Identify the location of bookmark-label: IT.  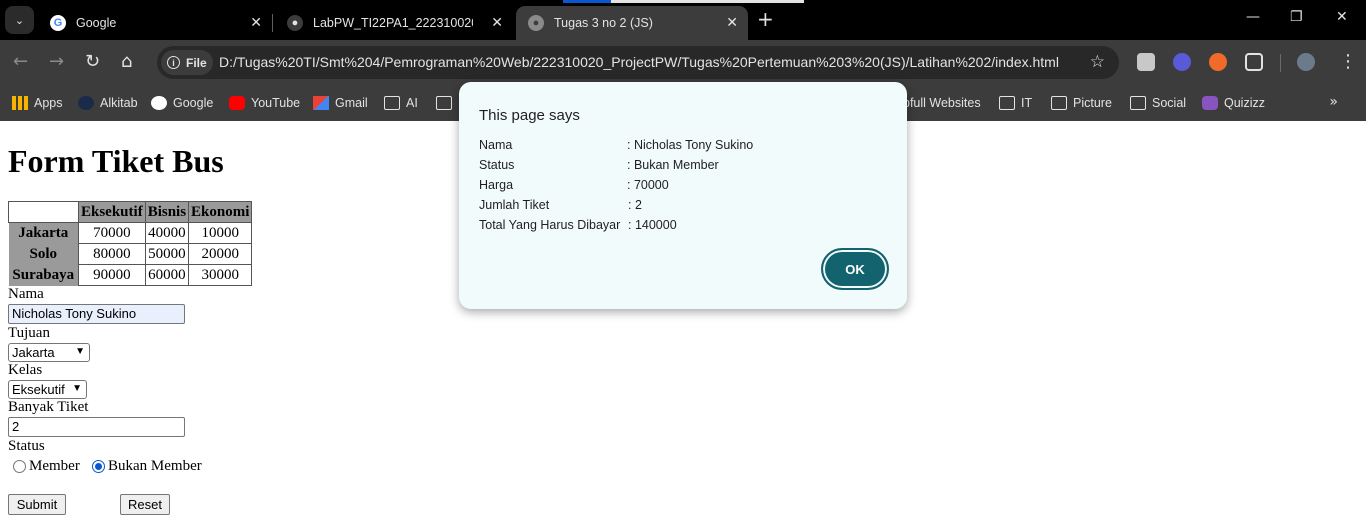
(1027, 103).